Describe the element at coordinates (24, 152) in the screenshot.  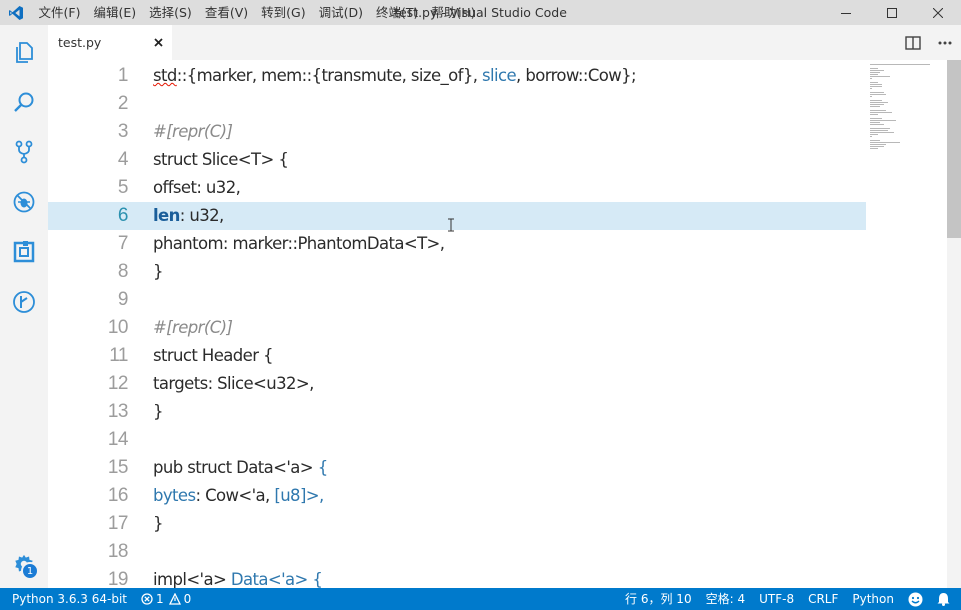
I see `source-control-icon` at that location.